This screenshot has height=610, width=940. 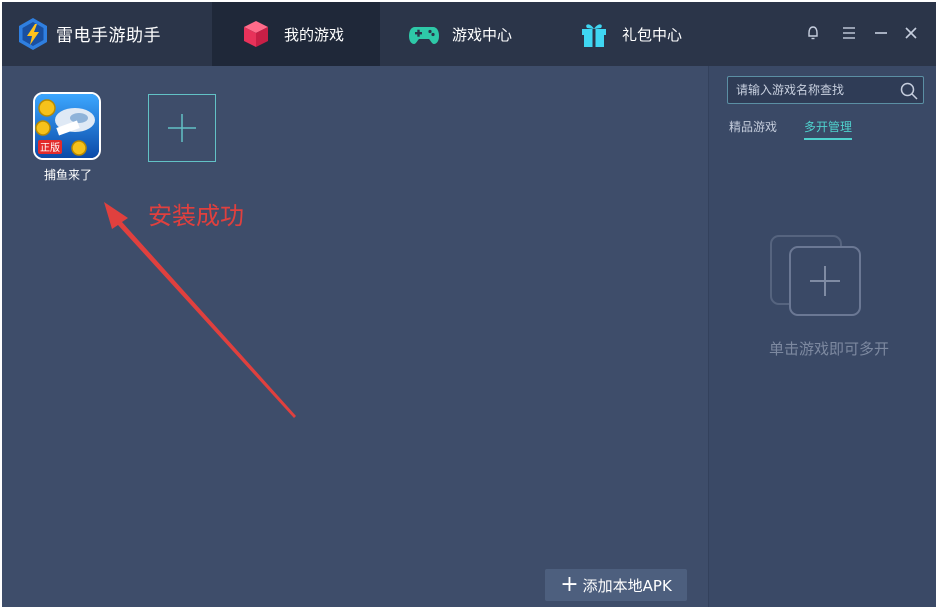 I want to click on minimize-line, so click(x=881, y=33).